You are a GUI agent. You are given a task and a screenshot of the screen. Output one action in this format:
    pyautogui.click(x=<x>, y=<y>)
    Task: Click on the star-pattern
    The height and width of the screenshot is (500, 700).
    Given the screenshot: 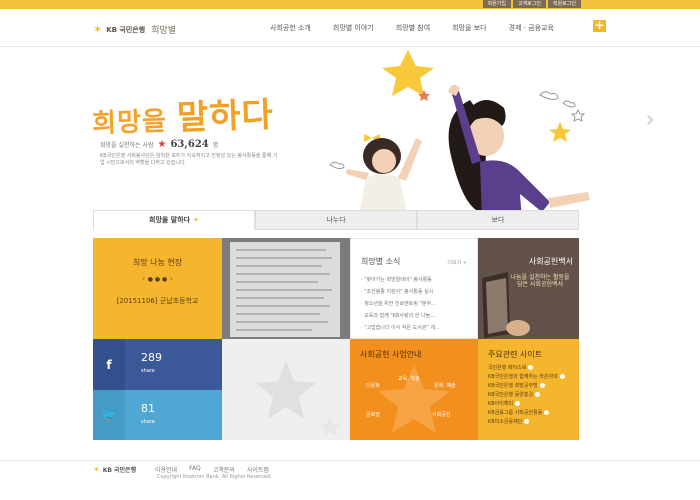 What is the action you would take?
    pyautogui.click(x=298, y=398)
    